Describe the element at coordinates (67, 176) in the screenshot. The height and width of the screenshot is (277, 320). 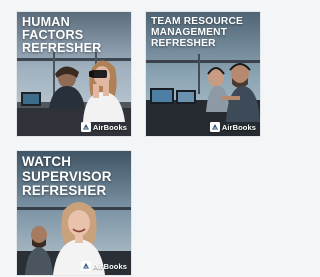
I see `course-title: WATCH SUPERVISOR REFRESHER` at that location.